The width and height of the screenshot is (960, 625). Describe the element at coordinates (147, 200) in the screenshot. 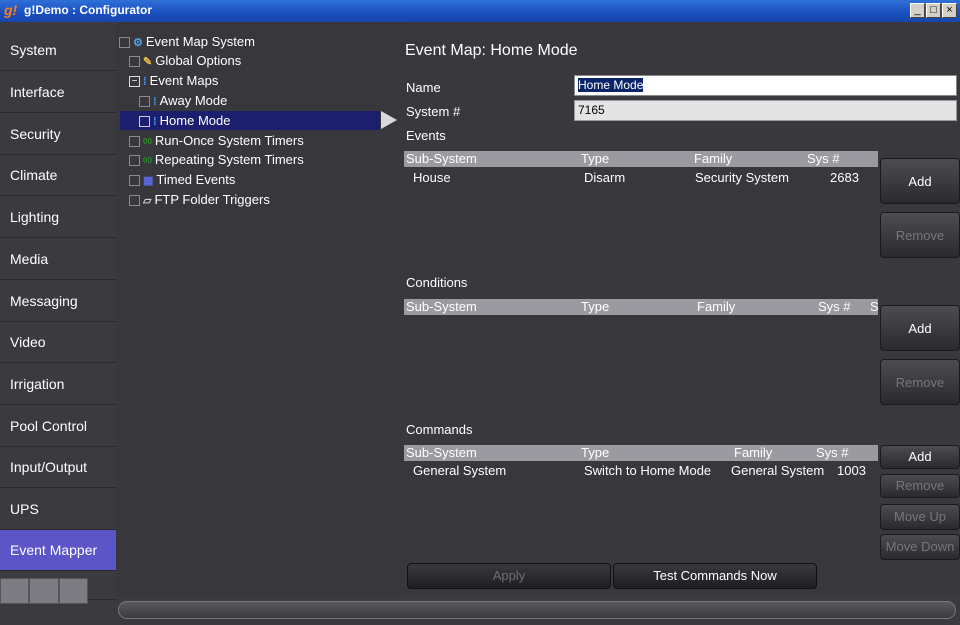

I see `ftp-icon: ▱` at that location.